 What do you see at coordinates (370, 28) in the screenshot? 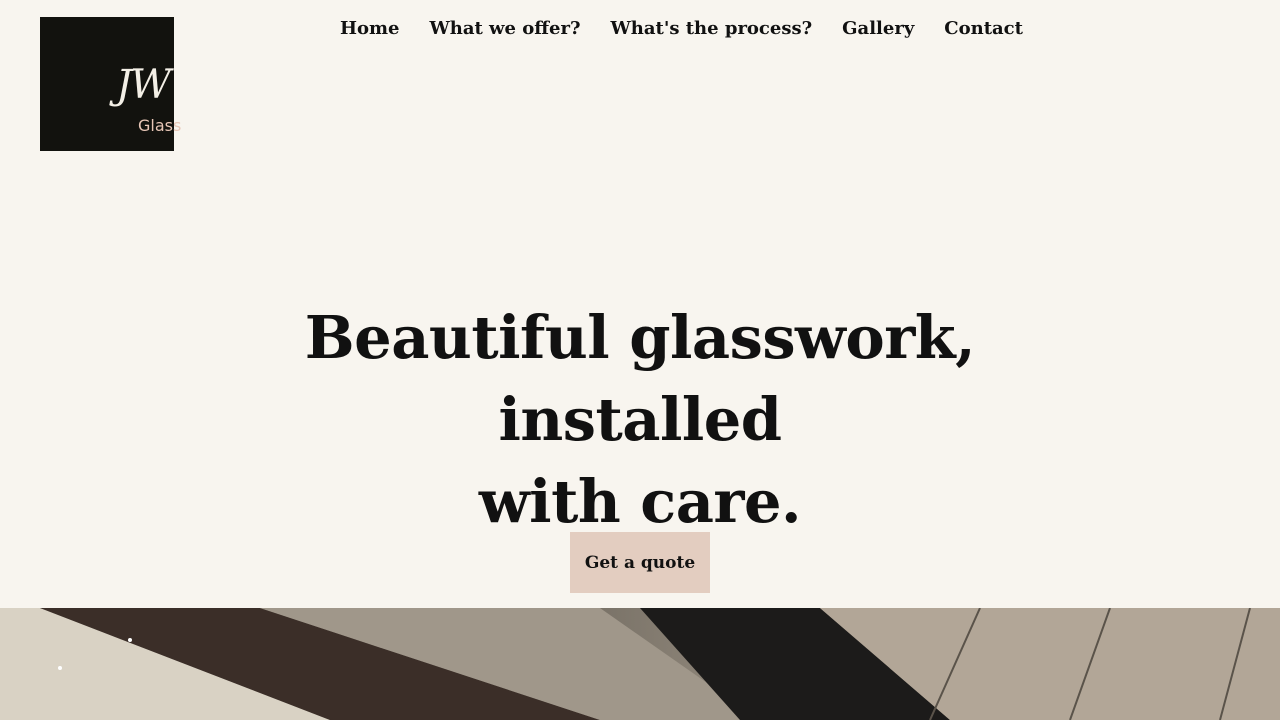
I see `nav-home: Home` at bounding box center [370, 28].